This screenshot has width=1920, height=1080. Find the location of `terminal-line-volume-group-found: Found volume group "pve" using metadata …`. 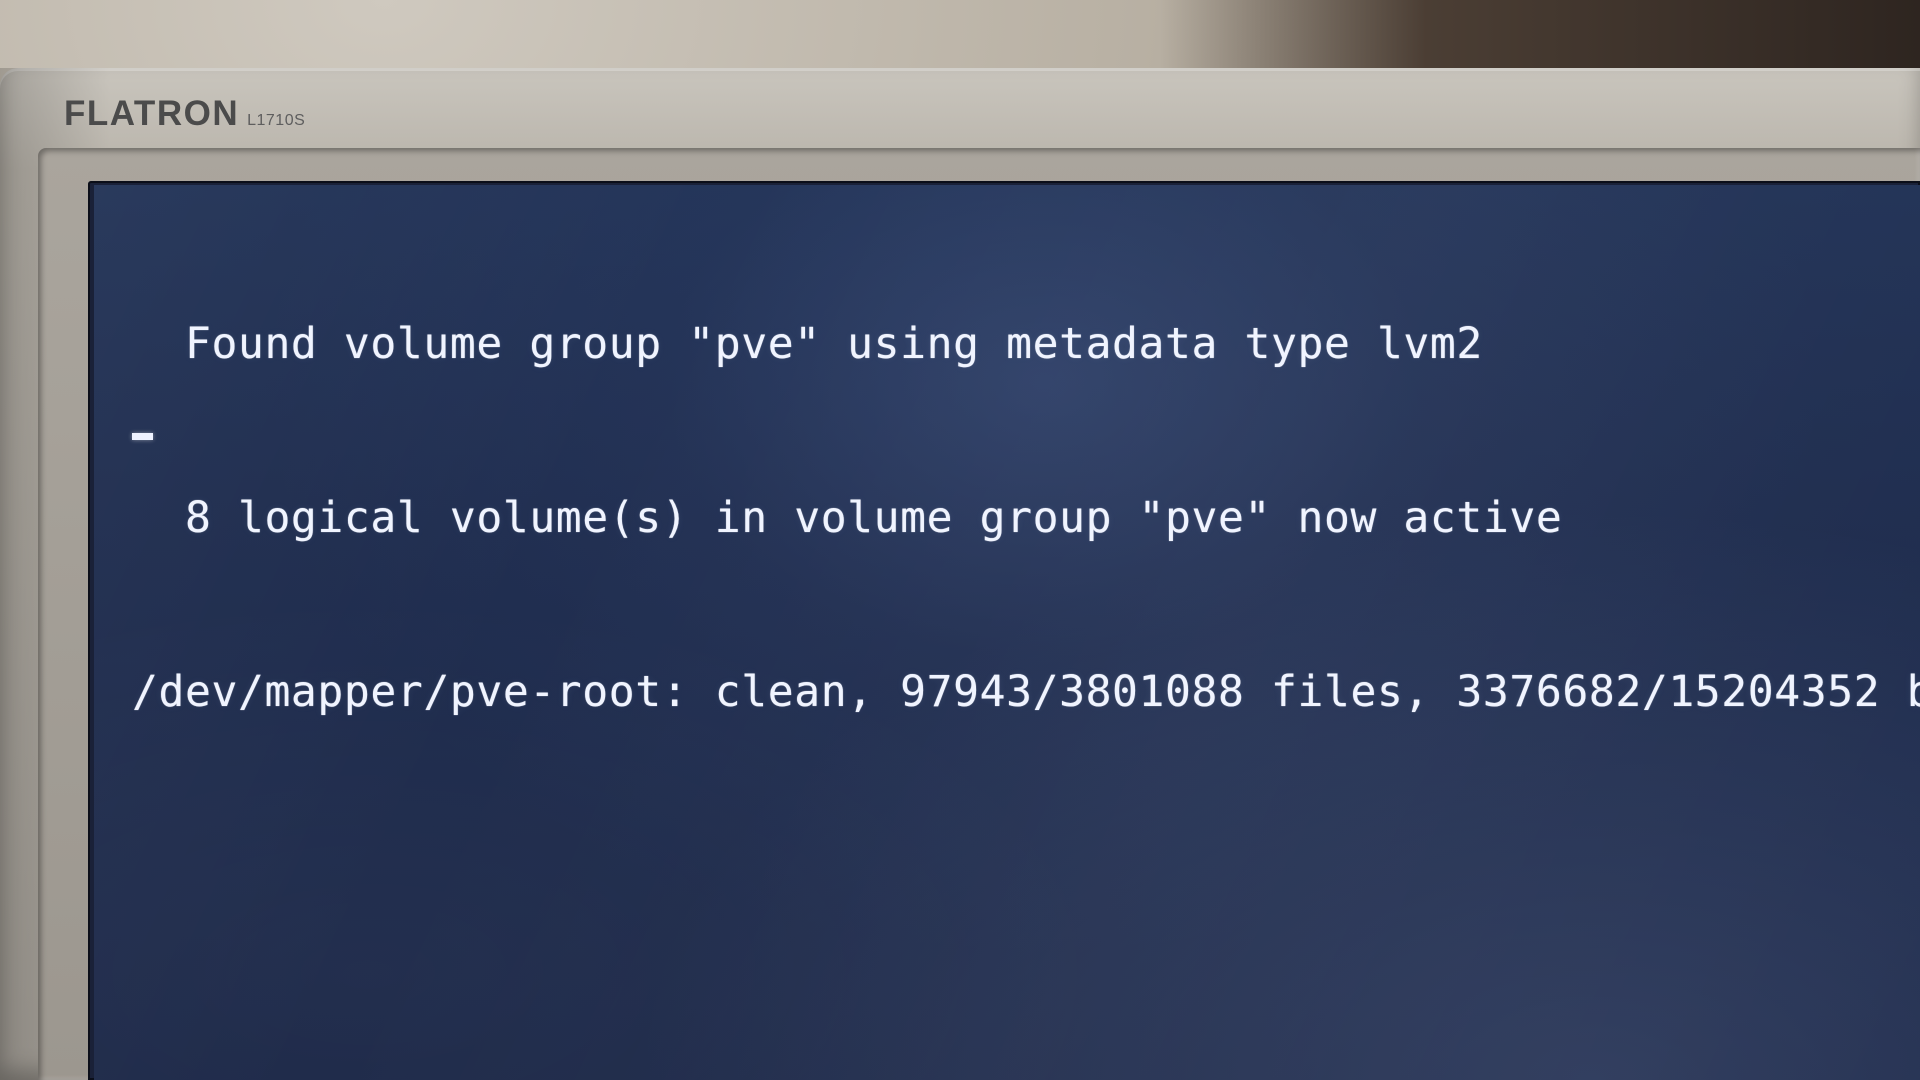

terminal-line-volume-group-found: Found volume group "pve" using metadata … is located at coordinates (807, 344).